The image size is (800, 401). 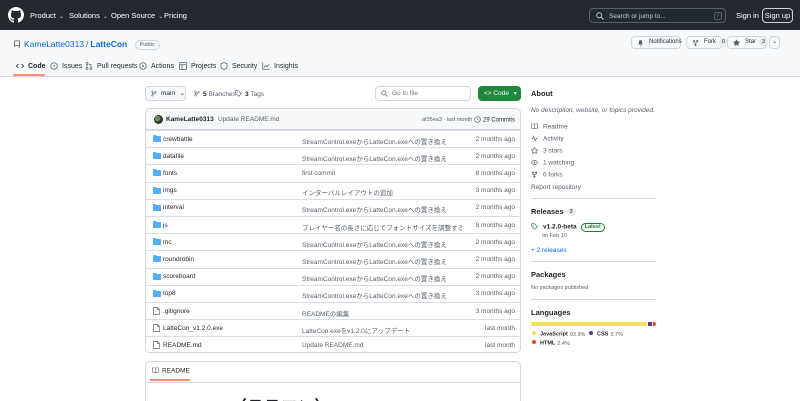 I want to click on commit-message: Update README.md, so click(x=248, y=119).